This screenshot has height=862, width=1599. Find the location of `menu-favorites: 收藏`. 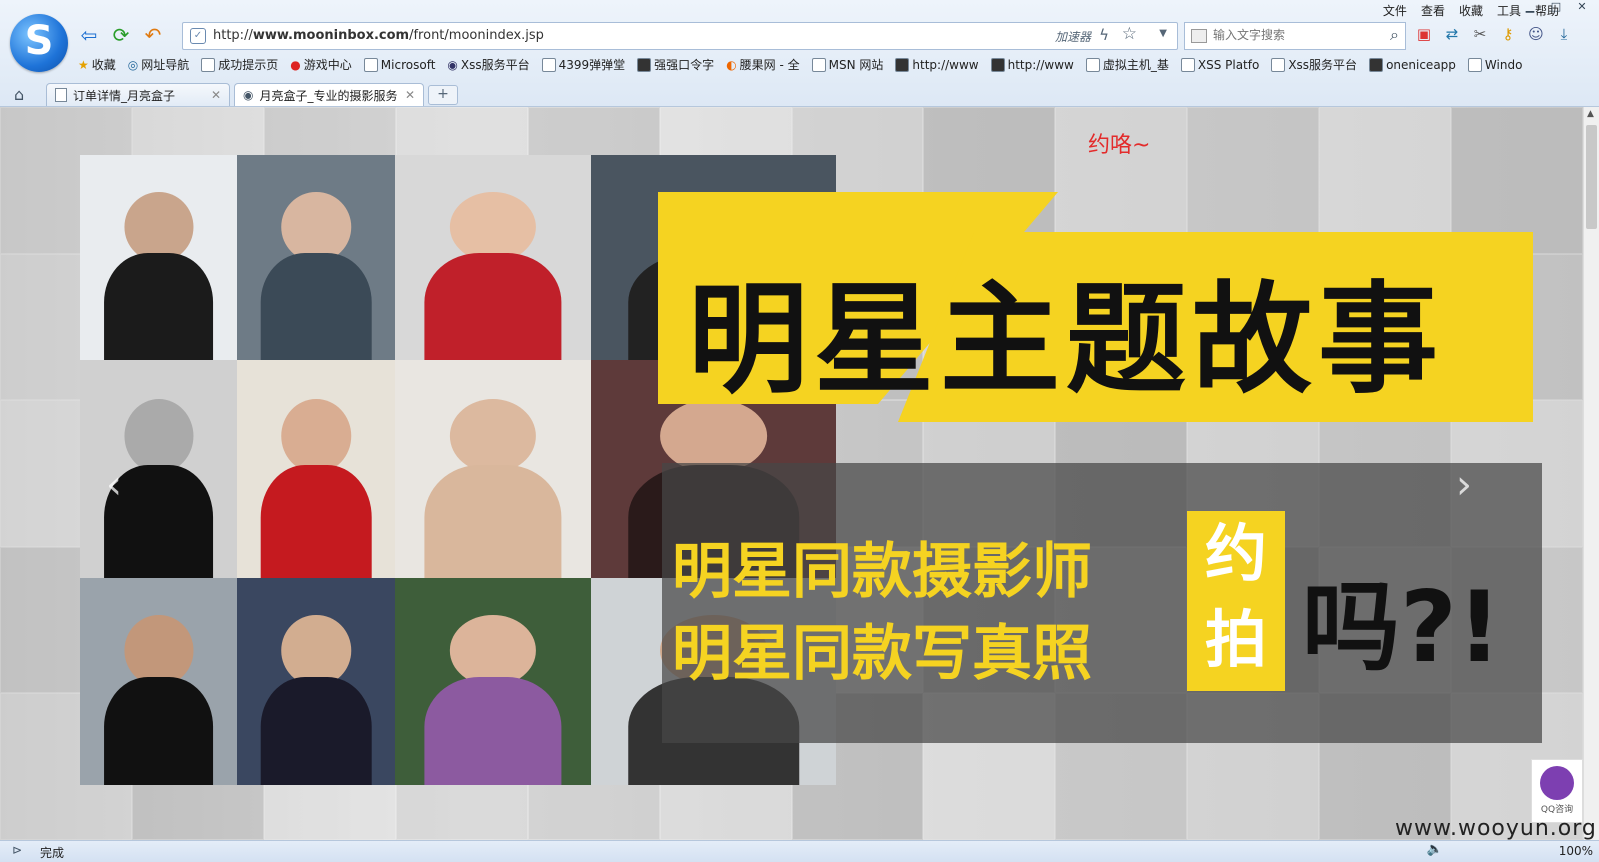

menu-favorites: 收藏 is located at coordinates (1471, 10).